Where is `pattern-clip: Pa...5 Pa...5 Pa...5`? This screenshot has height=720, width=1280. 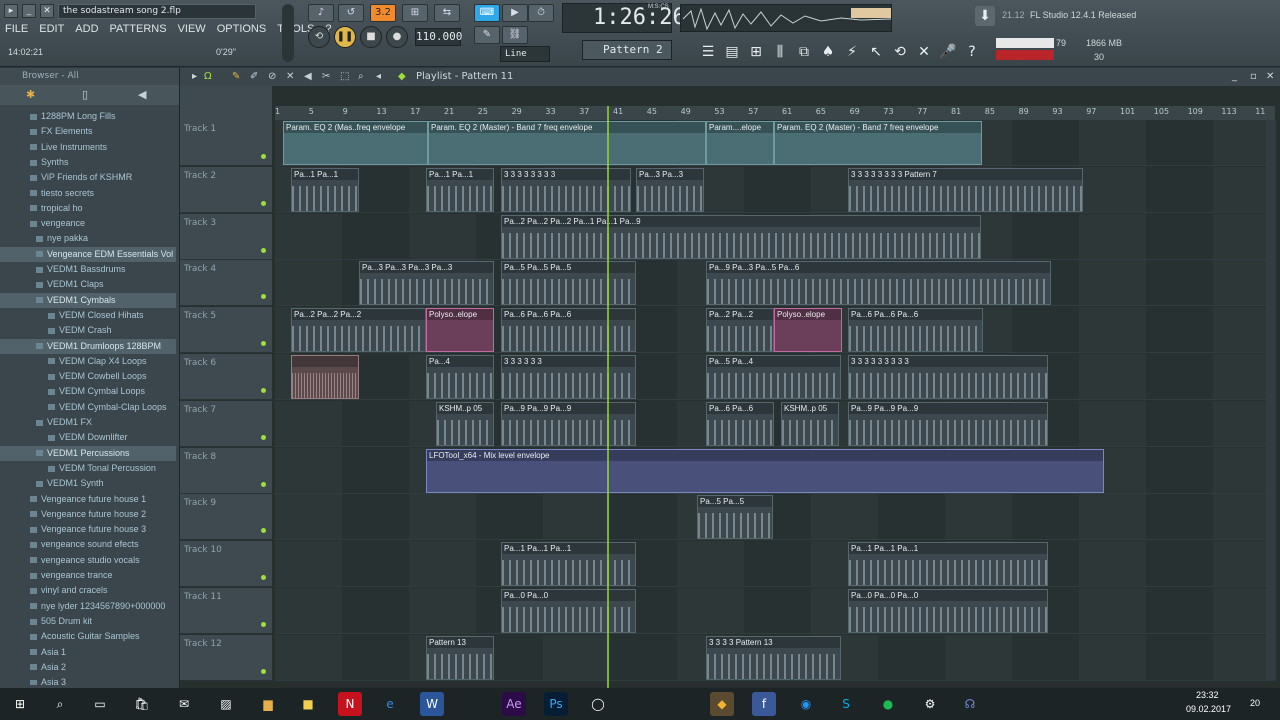 pattern-clip: Pa...5 Pa...5 Pa...5 is located at coordinates (568, 283).